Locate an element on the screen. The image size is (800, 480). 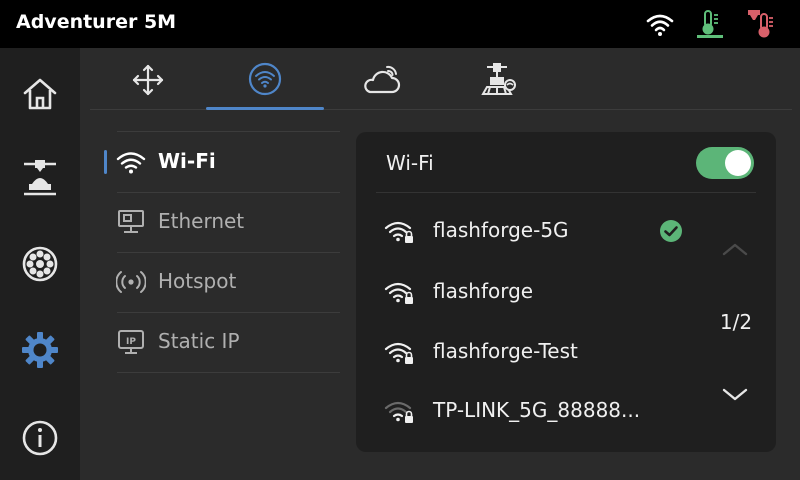
network-item: flashforge-5G is located at coordinates (536, 231).